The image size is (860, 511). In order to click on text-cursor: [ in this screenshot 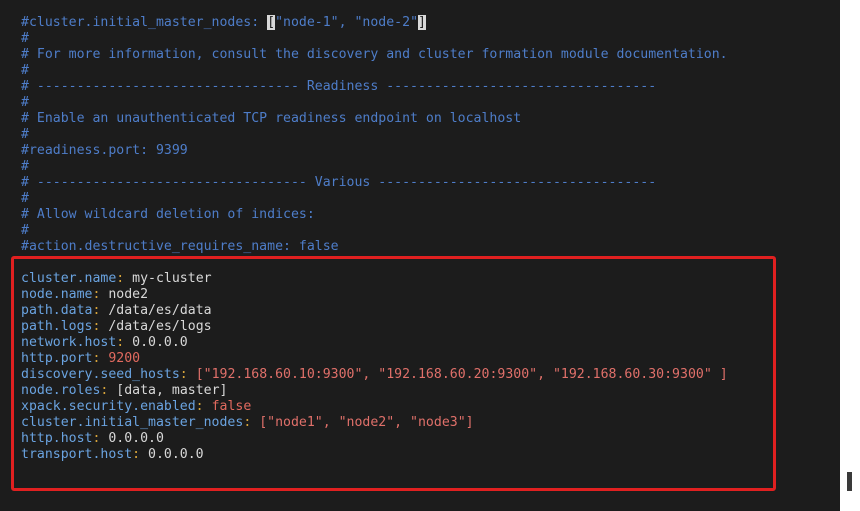, I will do `click(271, 22)`.